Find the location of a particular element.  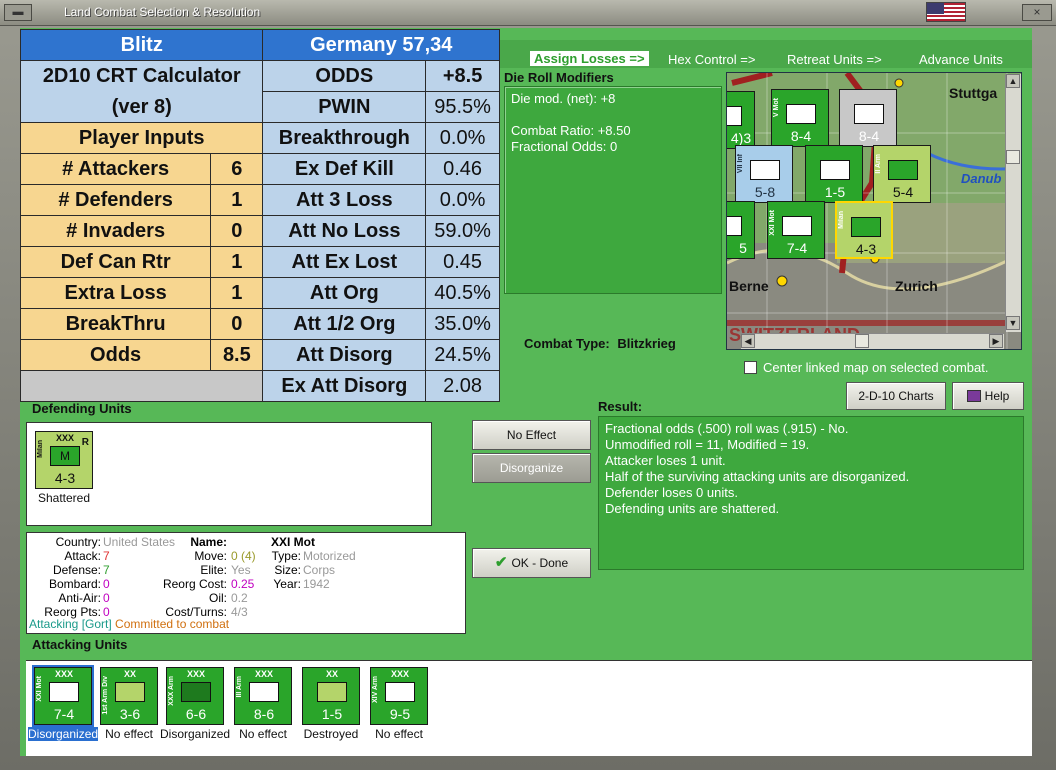

elite-label: Elite: is located at coordinates (213, 570).